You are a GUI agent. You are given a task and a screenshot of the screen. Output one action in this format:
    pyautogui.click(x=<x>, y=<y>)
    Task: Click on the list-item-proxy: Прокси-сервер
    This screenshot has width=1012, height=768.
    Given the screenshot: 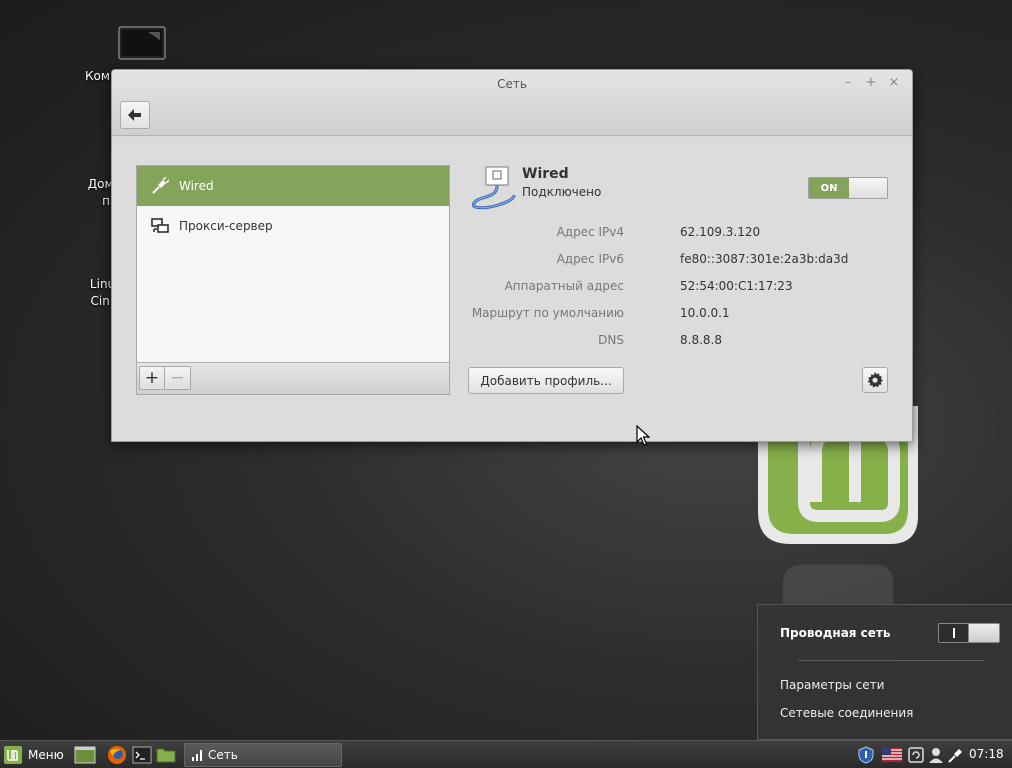 What is the action you would take?
    pyautogui.click(x=293, y=226)
    